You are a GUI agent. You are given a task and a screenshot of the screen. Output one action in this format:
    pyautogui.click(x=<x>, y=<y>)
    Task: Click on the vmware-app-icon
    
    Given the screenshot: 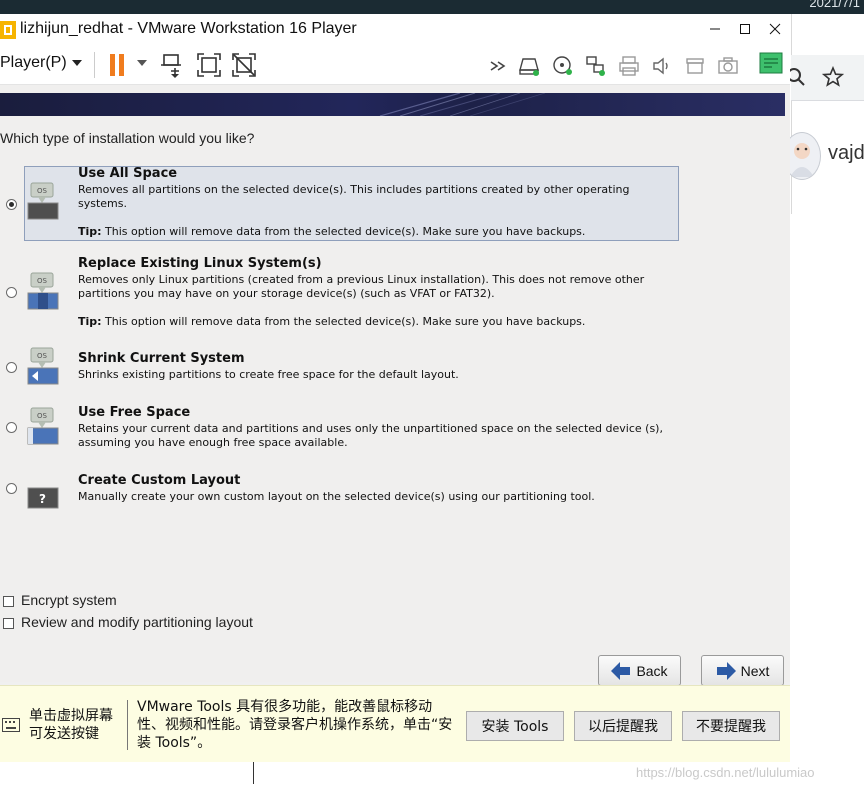 What is the action you would take?
    pyautogui.click(x=8, y=30)
    